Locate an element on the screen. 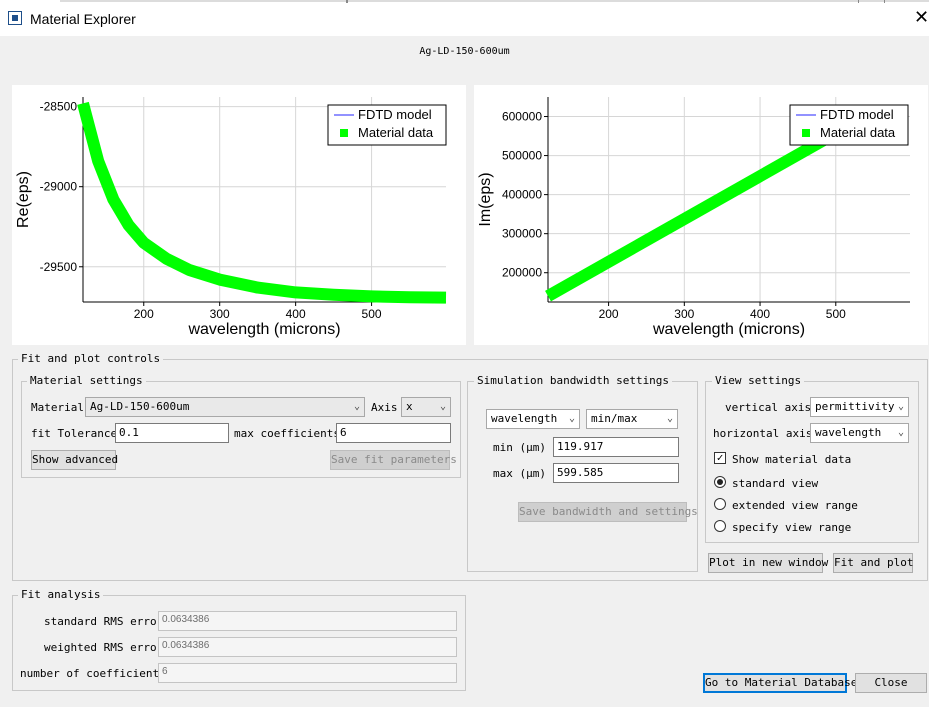 The height and width of the screenshot is (707, 929). standard-rms-label: standard RMS error is located at coordinates (104, 621).